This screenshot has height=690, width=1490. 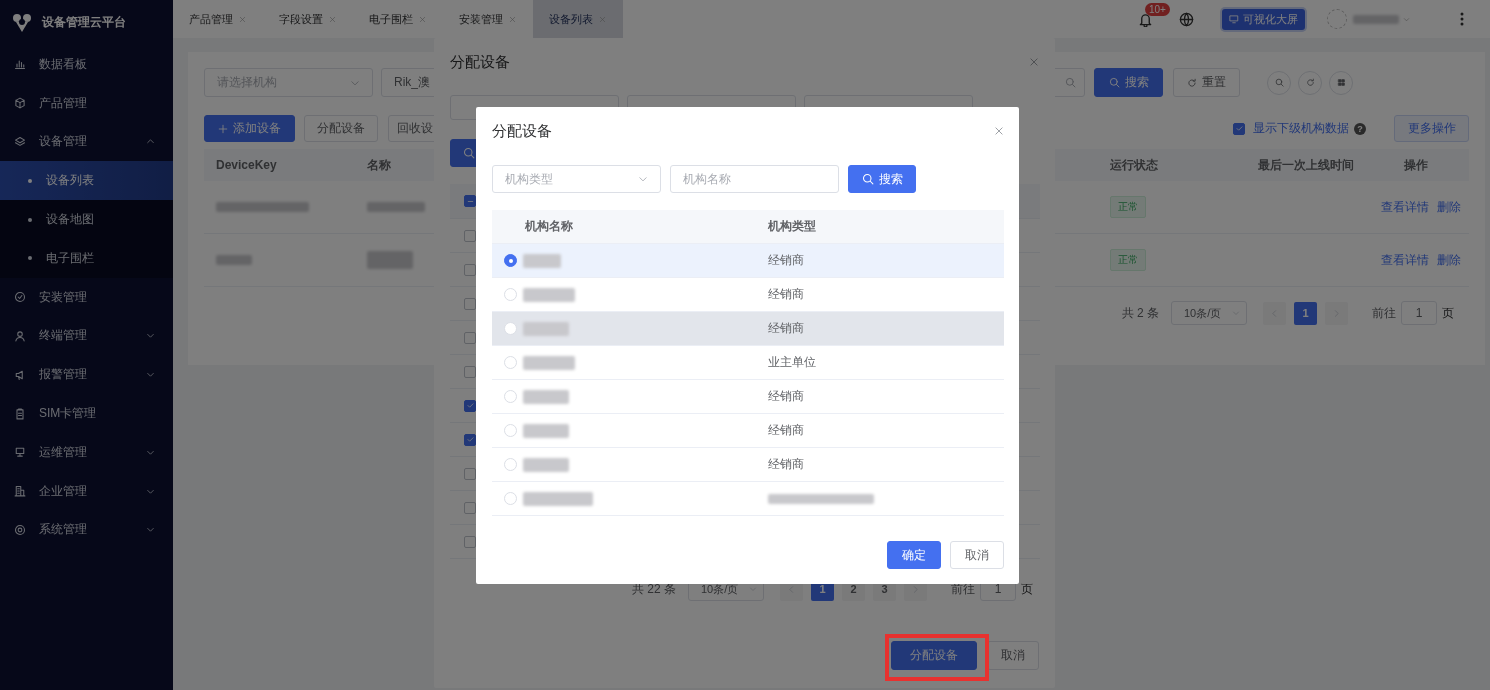 What do you see at coordinates (914, 555) in the screenshot?
I see `confirm-button: 确定` at bounding box center [914, 555].